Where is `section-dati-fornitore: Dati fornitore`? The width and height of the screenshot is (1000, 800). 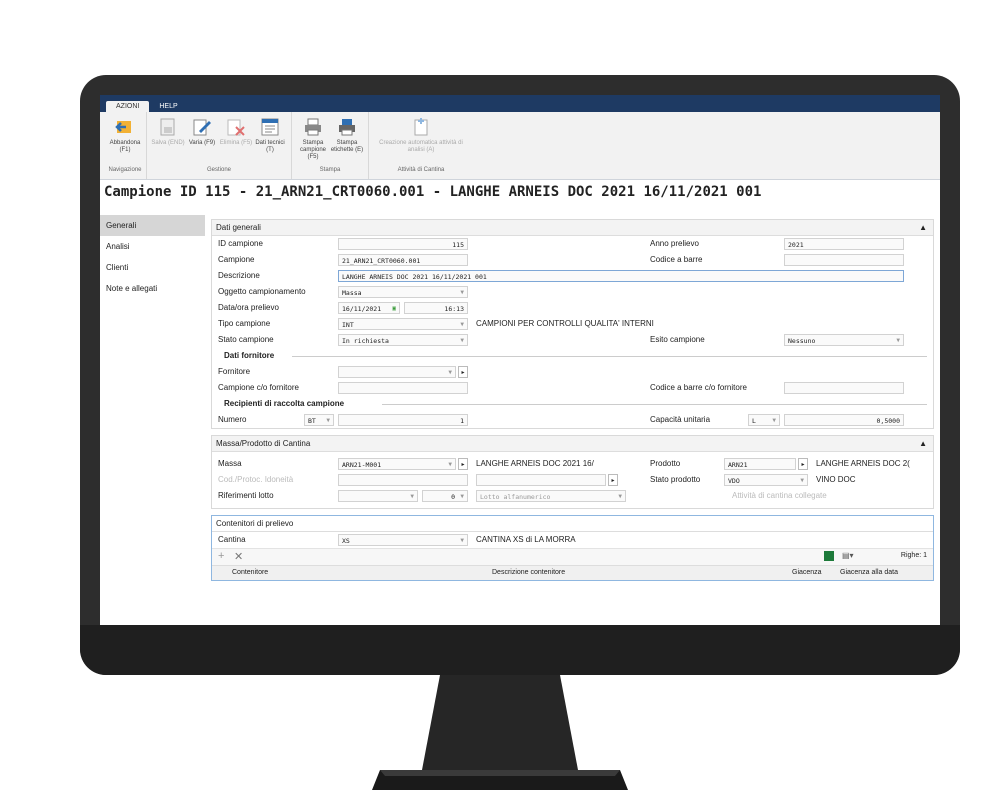 section-dati-fornitore: Dati fornitore is located at coordinates (572, 356).